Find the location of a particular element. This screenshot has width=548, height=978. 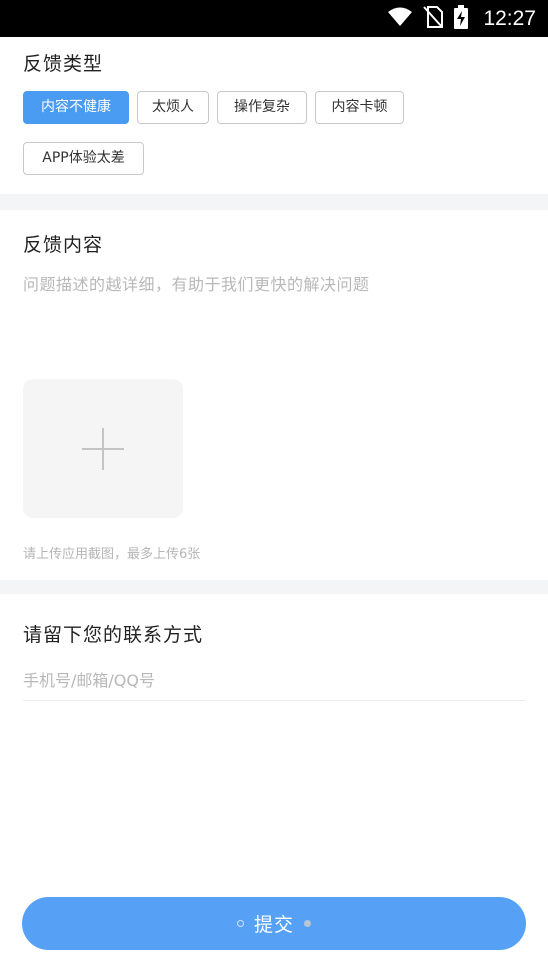

upload-screenshot-button is located at coordinates (103, 448).